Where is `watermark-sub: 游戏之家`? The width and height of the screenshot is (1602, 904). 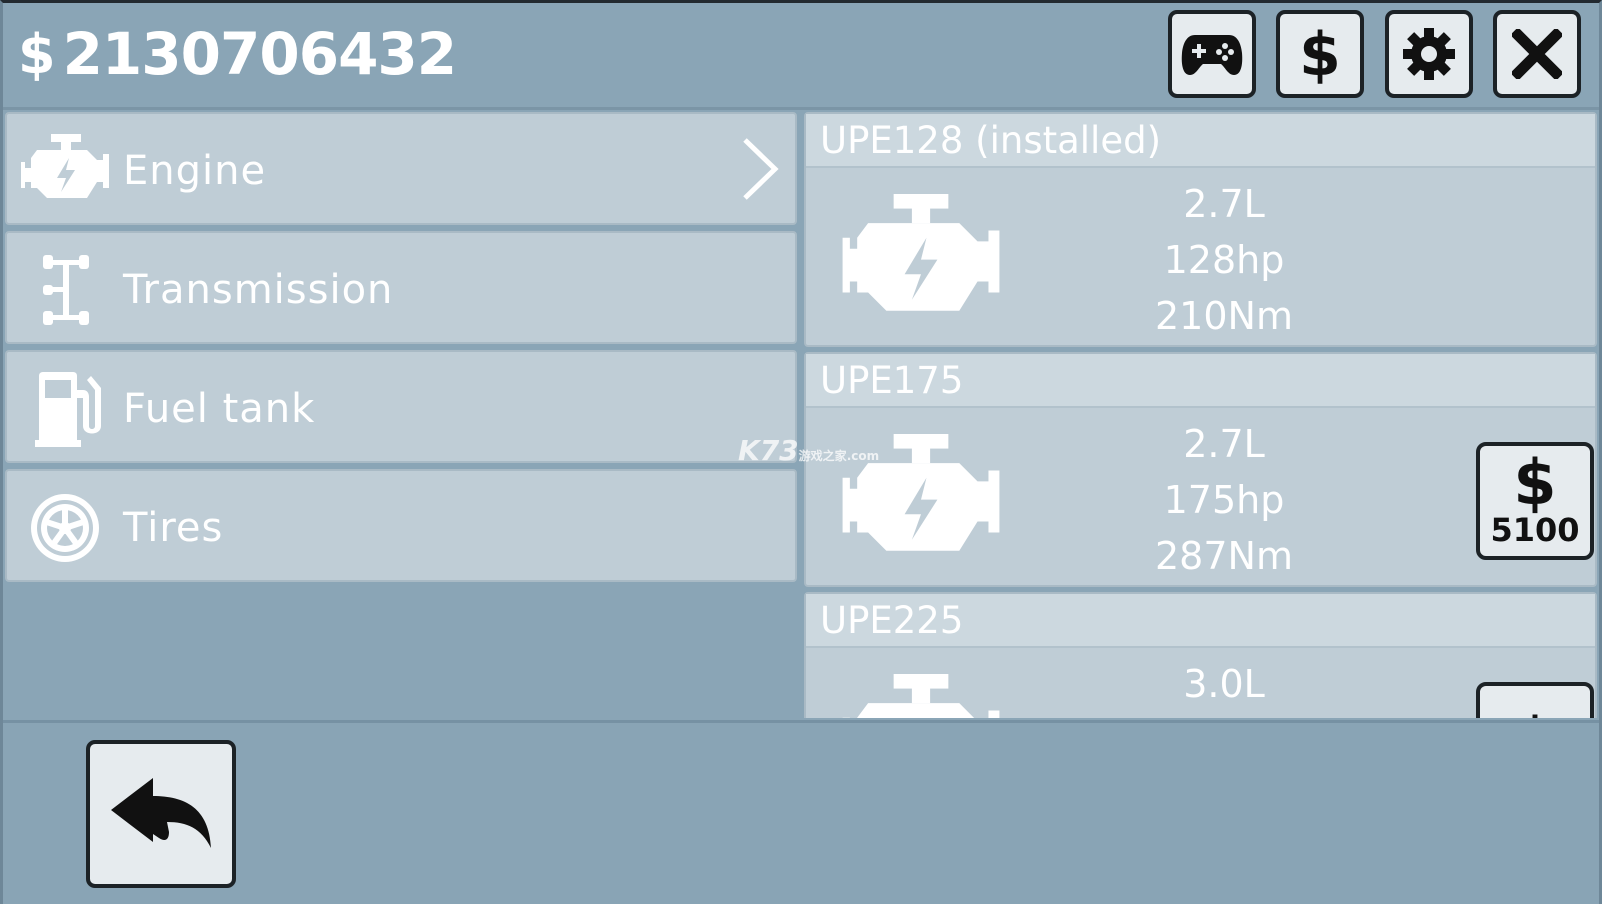
watermark-sub: 游戏之家 is located at coordinates (822, 456).